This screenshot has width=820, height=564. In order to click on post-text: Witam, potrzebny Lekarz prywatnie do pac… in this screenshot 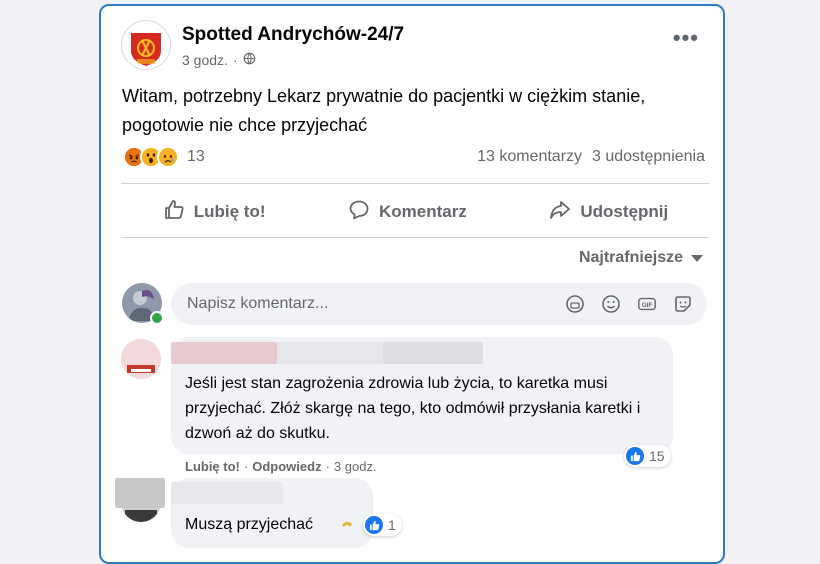, I will do `click(384, 110)`.